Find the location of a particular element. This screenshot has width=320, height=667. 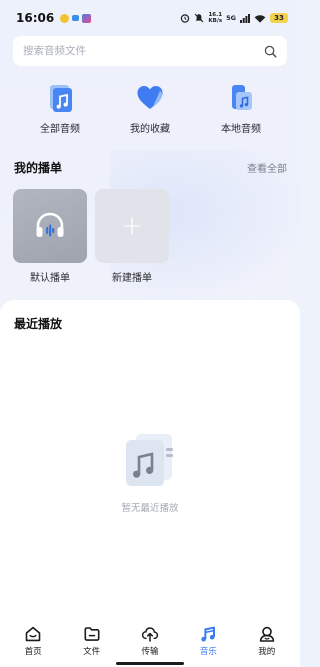

tab-music: 音乐 is located at coordinates (208, 642).